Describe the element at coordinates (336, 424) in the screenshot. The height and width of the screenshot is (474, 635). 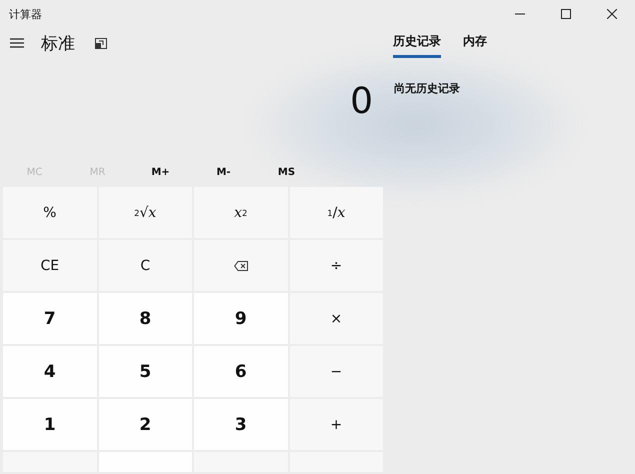
I see `operator-button: +` at that location.